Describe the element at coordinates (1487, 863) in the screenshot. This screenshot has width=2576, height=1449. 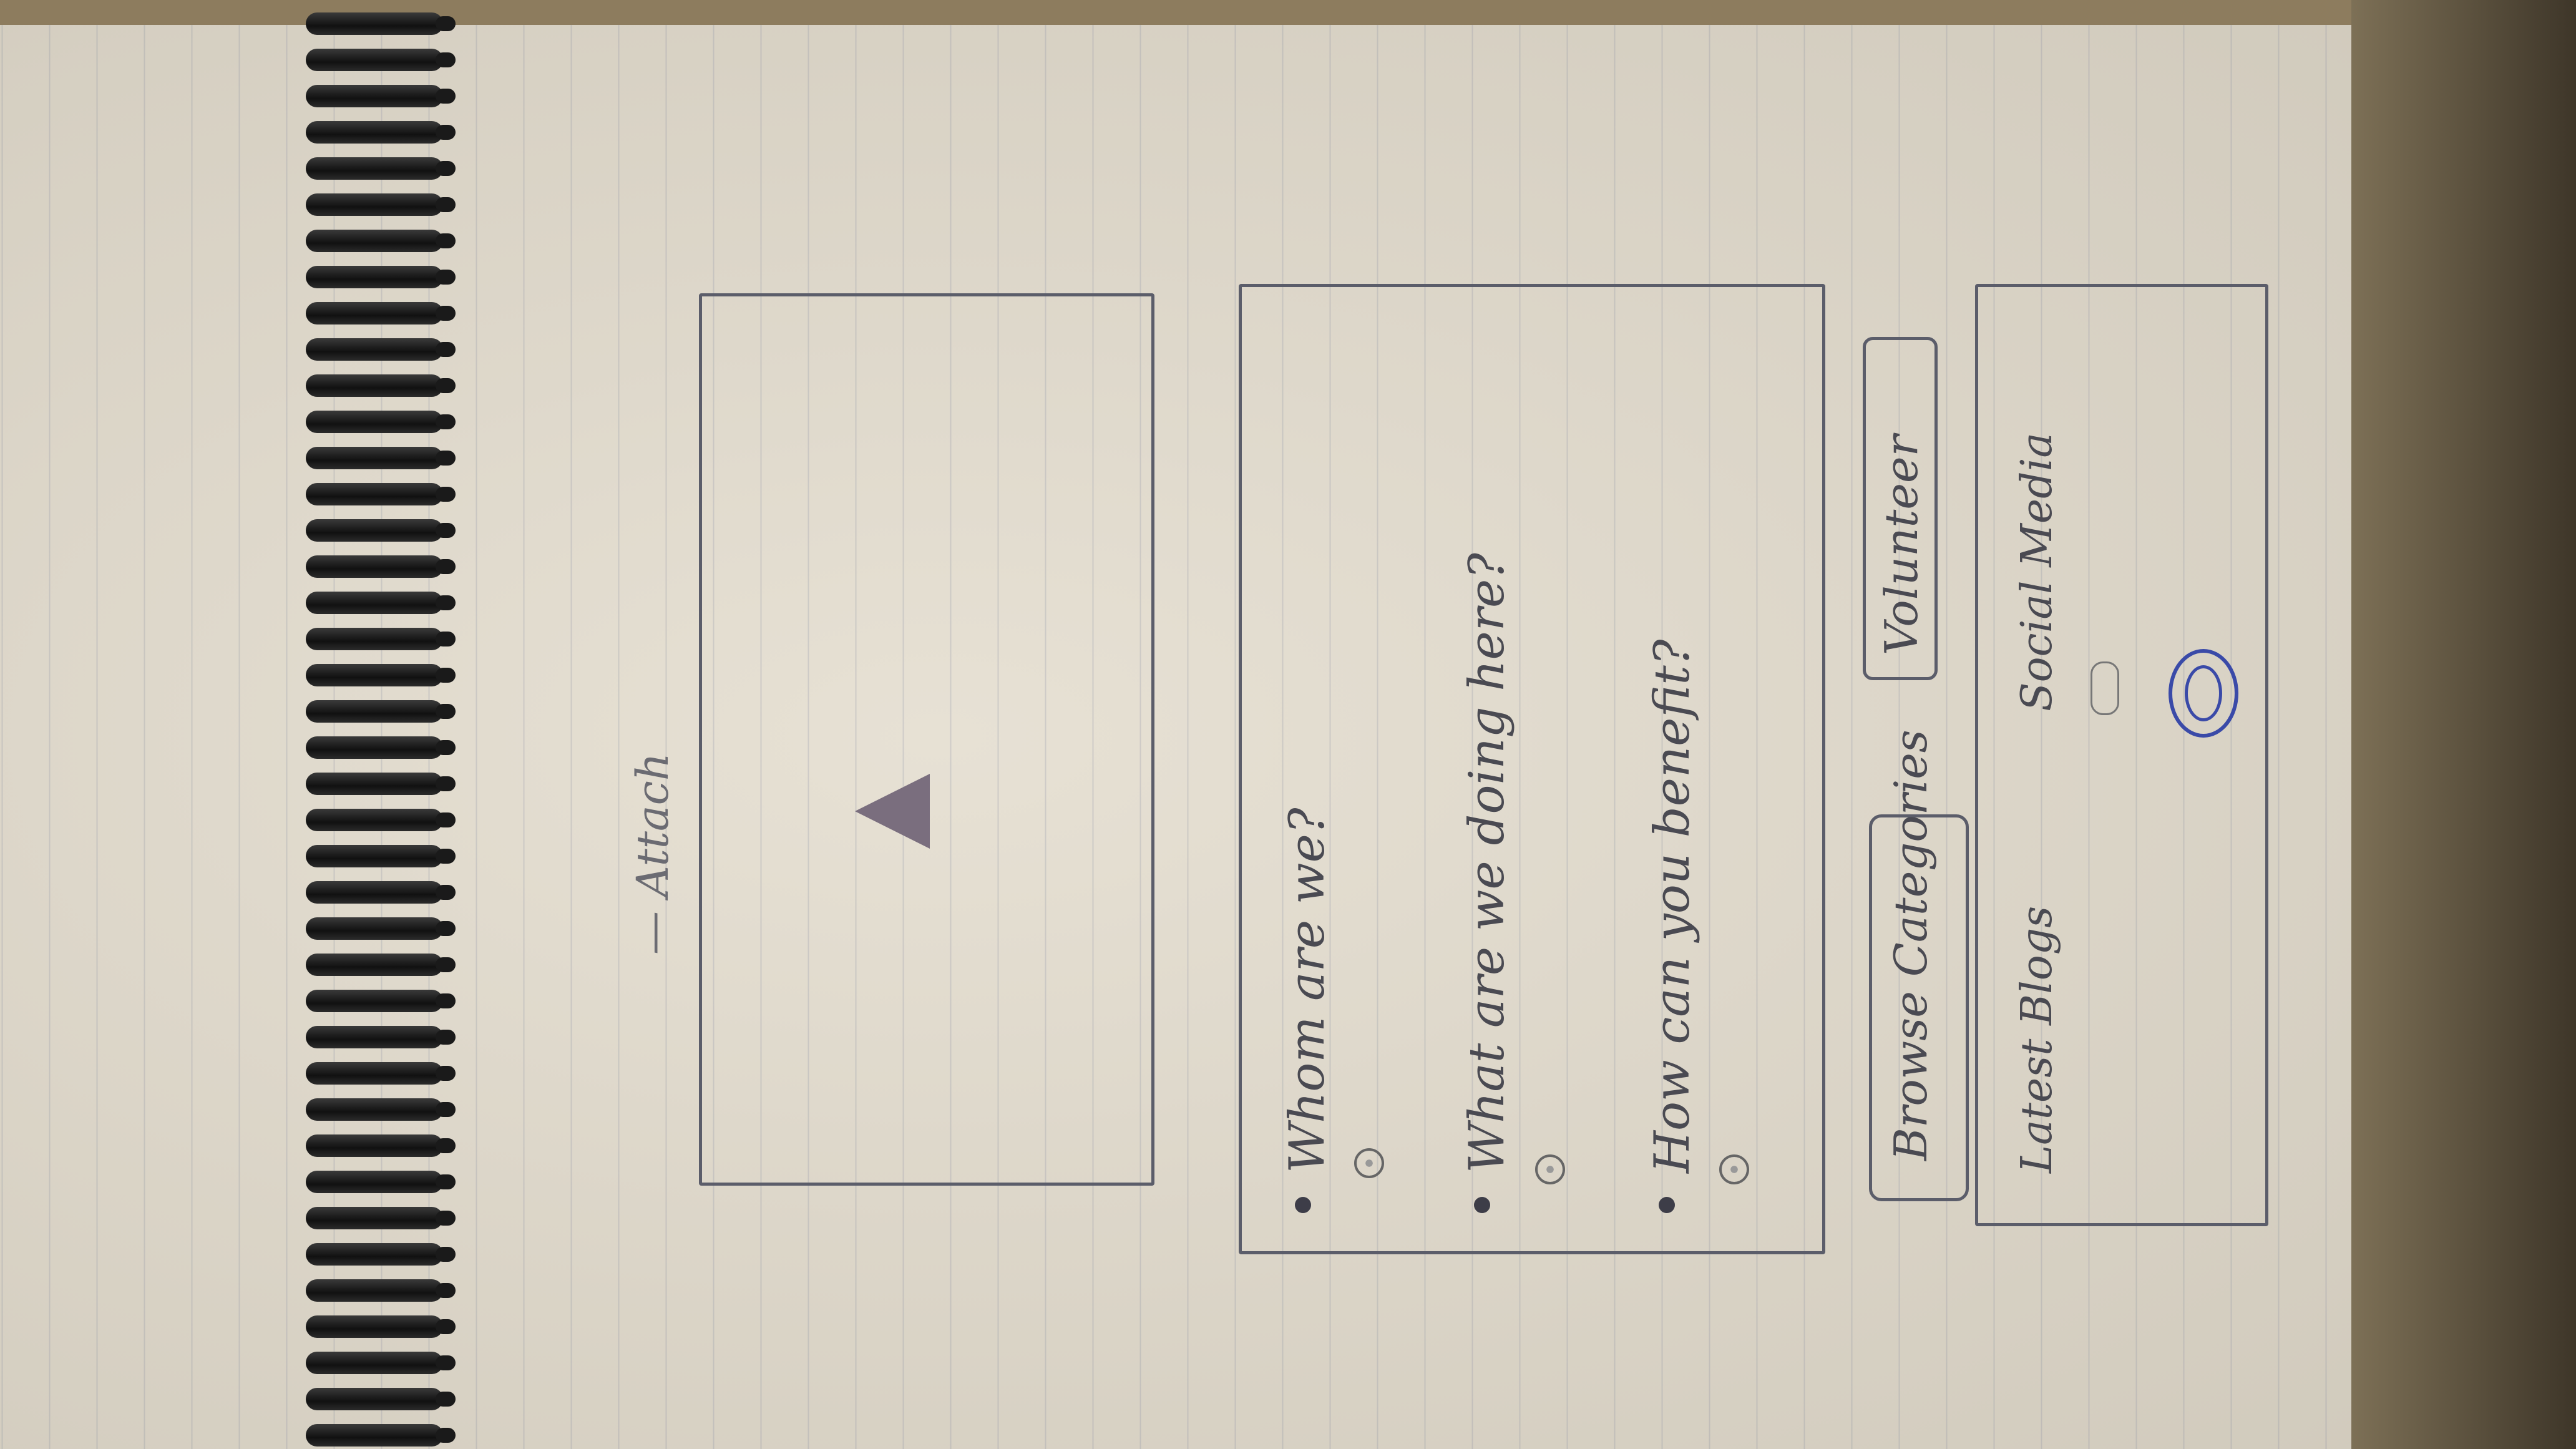
I see `info-line-2: What are we doing here?` at that location.